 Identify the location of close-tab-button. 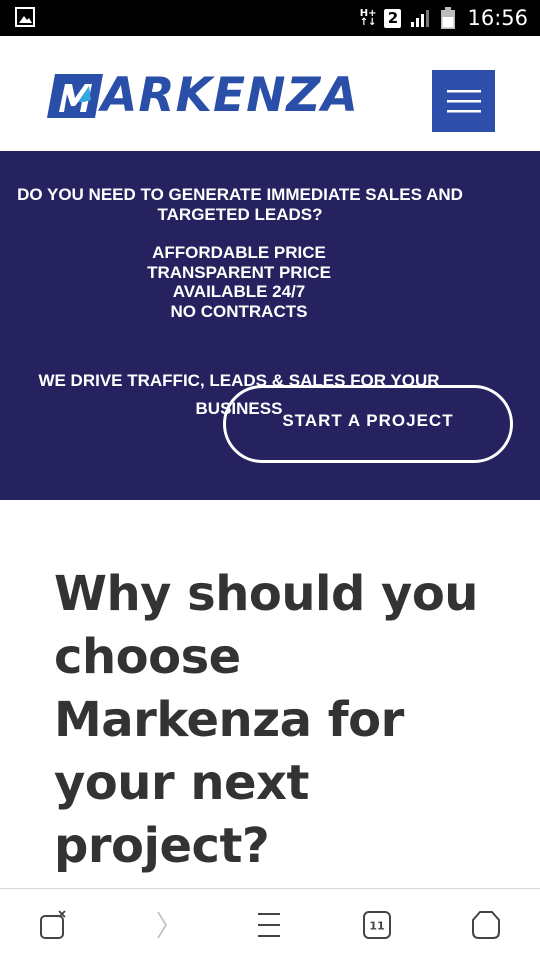
(54, 924).